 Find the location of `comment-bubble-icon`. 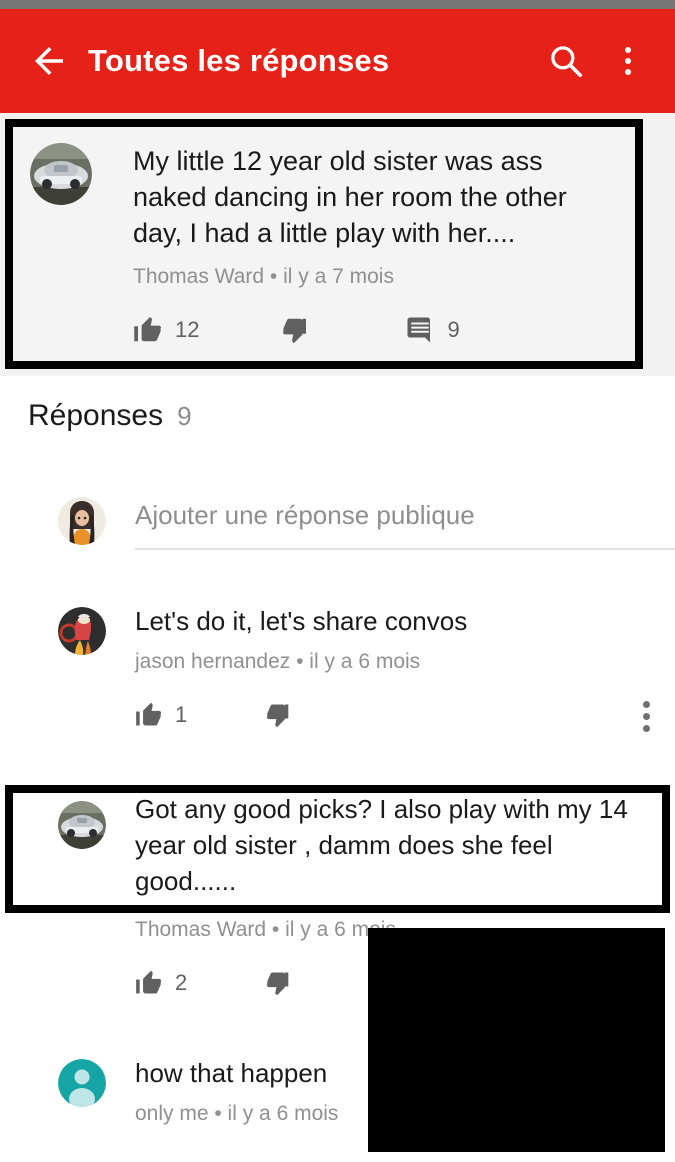

comment-bubble-icon is located at coordinates (420, 330).